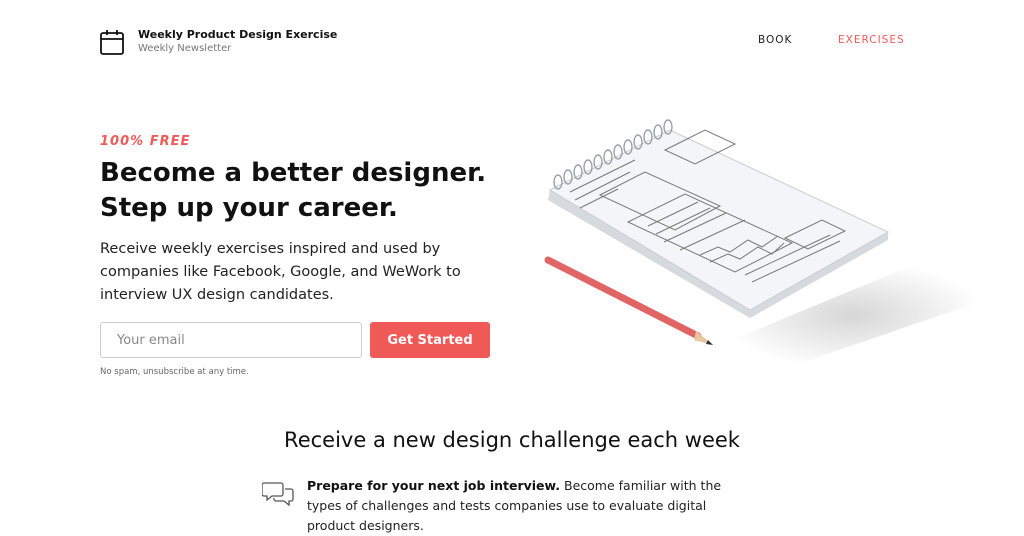 Image resolution: width=1024 pixels, height=536 pixels. Describe the element at coordinates (174, 372) in the screenshot. I see `fine-print: No spam, unsubscribe at any time.` at that location.